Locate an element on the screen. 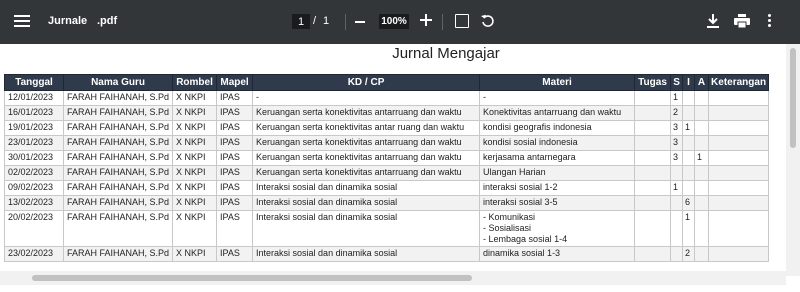 This screenshot has width=800, height=292. materi-line: interaksi sosial 1-2 is located at coordinates (520, 187).